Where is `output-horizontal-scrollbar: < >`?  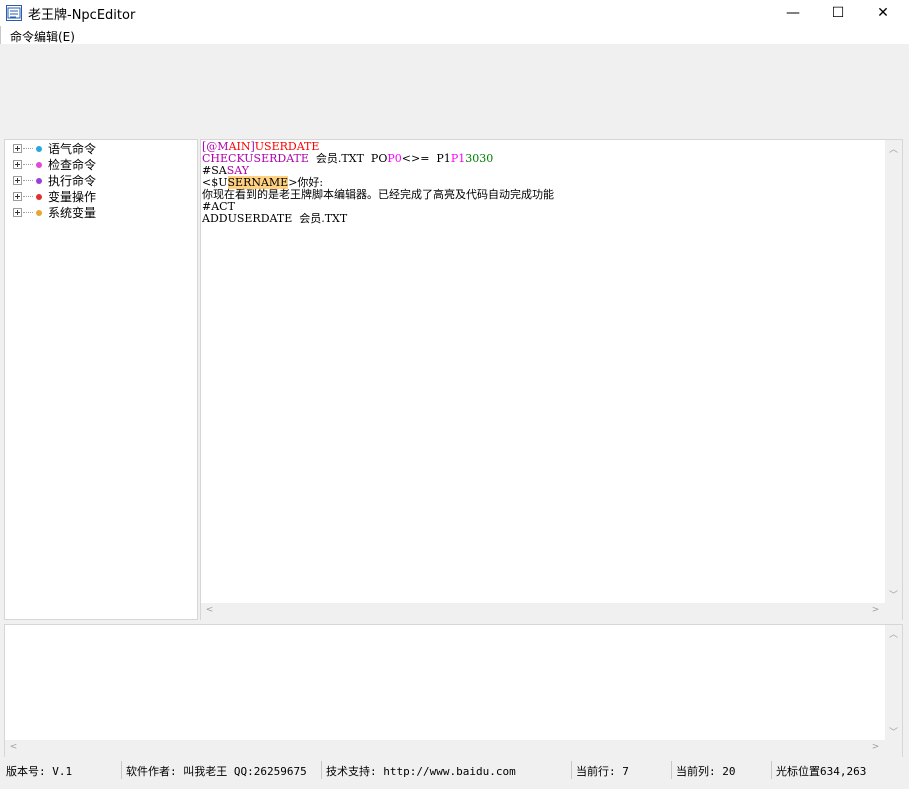
output-horizontal-scrollbar: < > is located at coordinates (445, 748).